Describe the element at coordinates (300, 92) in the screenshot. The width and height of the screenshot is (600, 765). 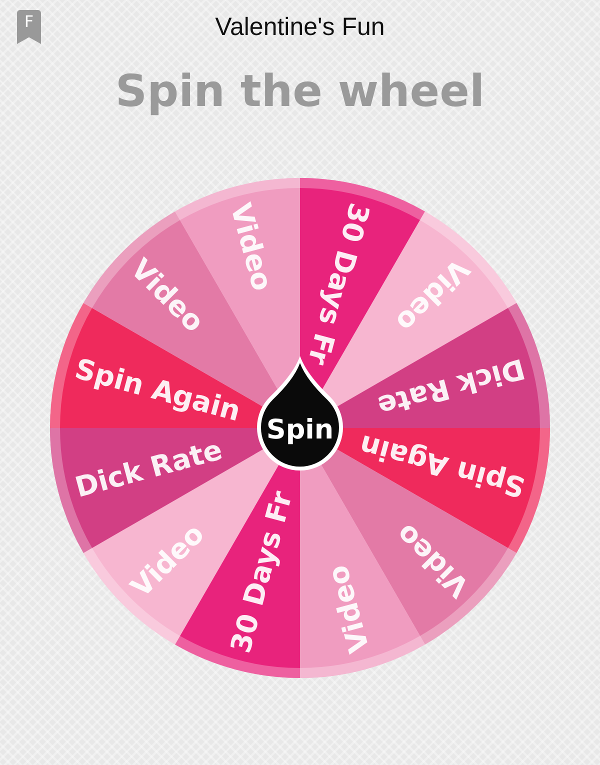
I see `page-heading: Spin the wheel` at that location.